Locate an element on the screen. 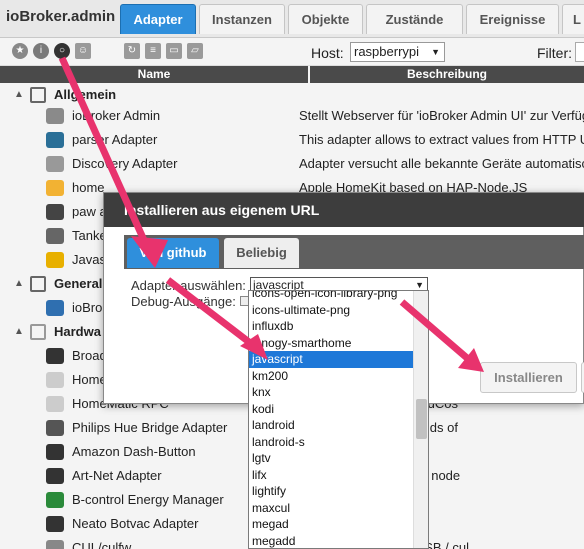 This screenshot has width=584, height=549. adapter-name: ioBroker Admin is located at coordinates (116, 115).